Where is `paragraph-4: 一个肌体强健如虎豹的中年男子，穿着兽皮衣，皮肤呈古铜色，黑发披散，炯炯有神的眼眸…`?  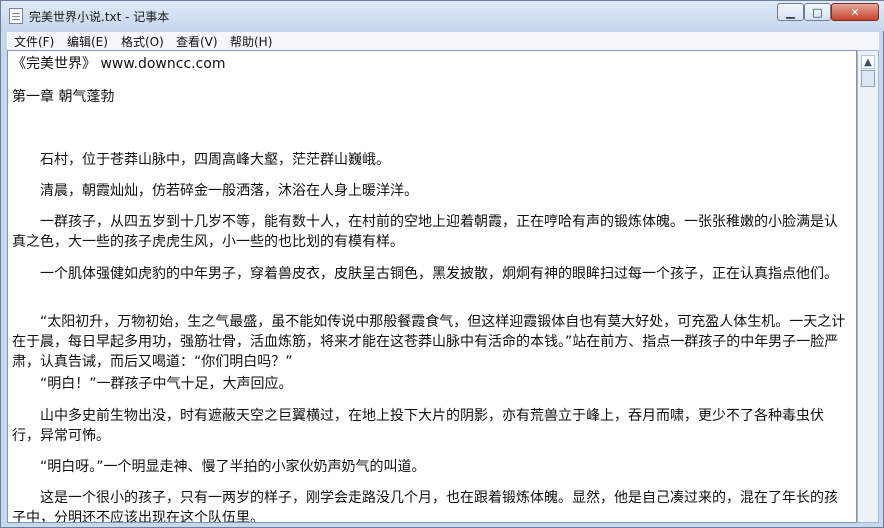
paragraph-4: 一个肌体强健如虎豹的中年男子，穿着兽皮衣，皮肤呈古铜色，黑发披散，炯炯有神的眼眸… is located at coordinates (439, 274).